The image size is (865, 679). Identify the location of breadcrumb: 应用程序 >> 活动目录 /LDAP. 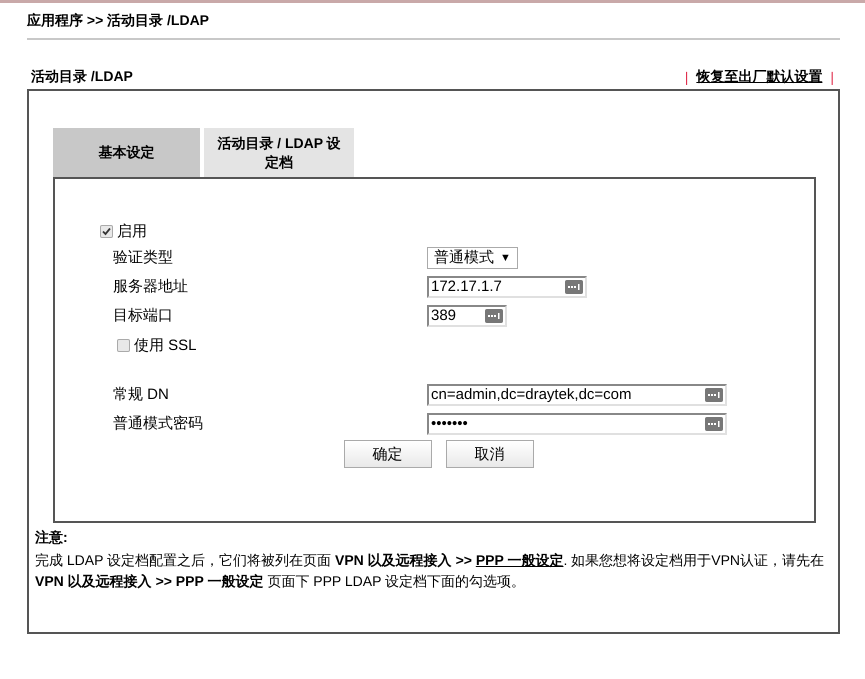
(433, 21).